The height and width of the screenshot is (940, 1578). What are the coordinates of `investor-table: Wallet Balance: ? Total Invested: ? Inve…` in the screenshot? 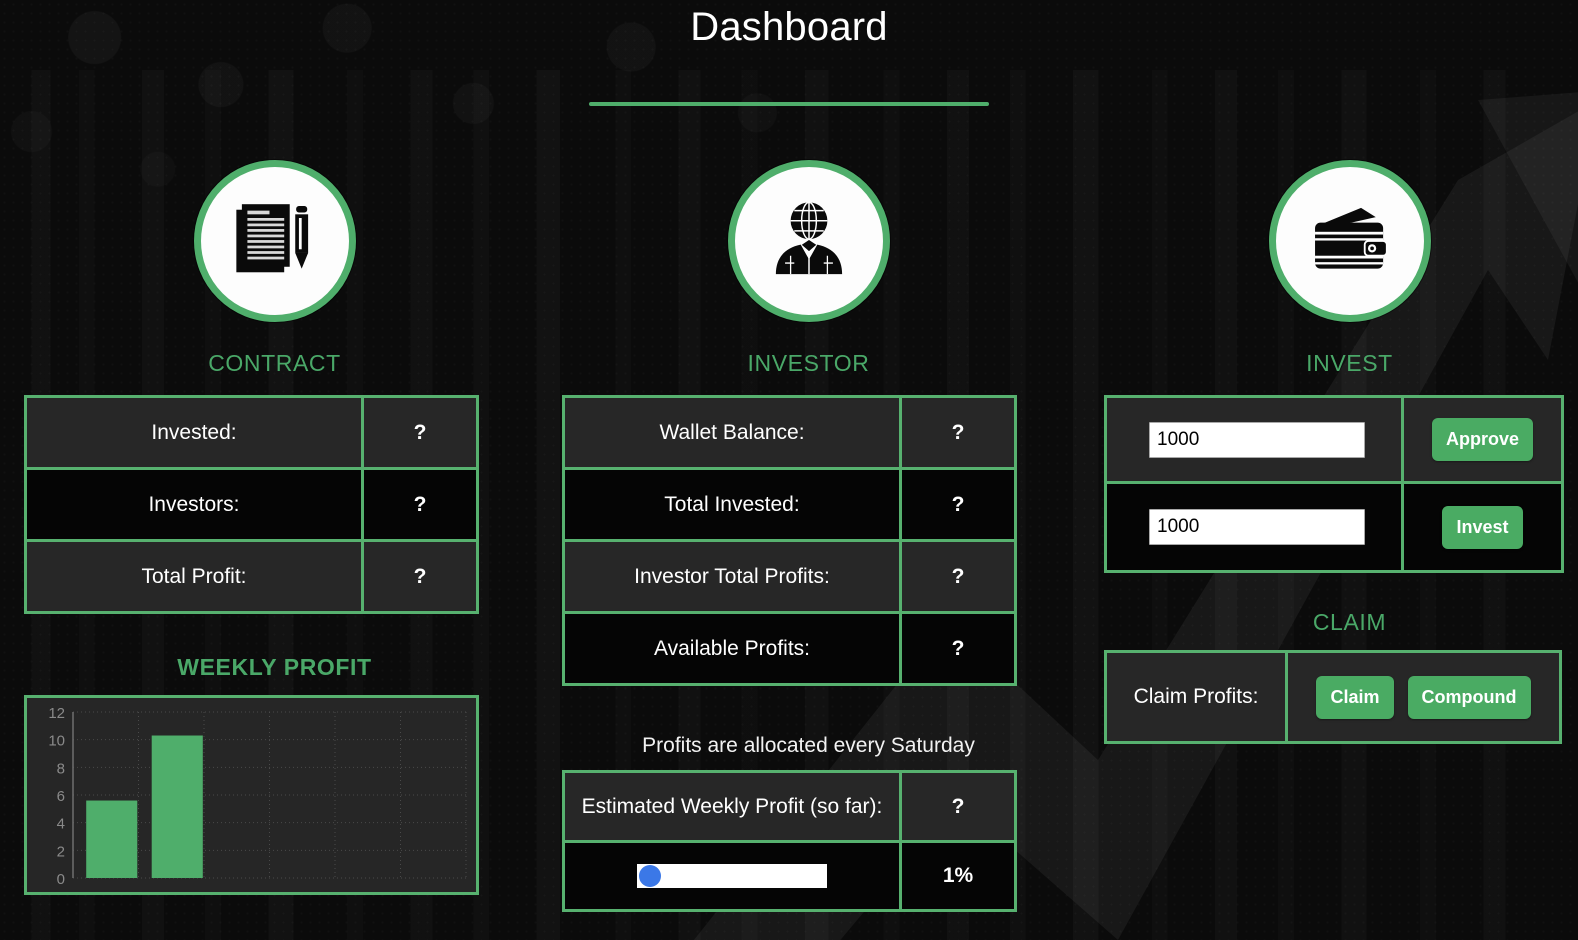 It's located at (789, 540).